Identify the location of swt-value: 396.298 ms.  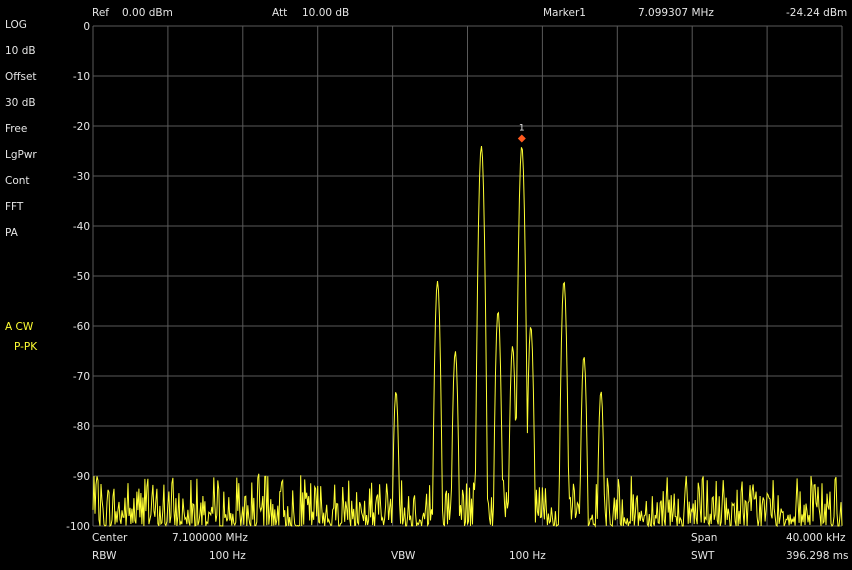
(817, 556).